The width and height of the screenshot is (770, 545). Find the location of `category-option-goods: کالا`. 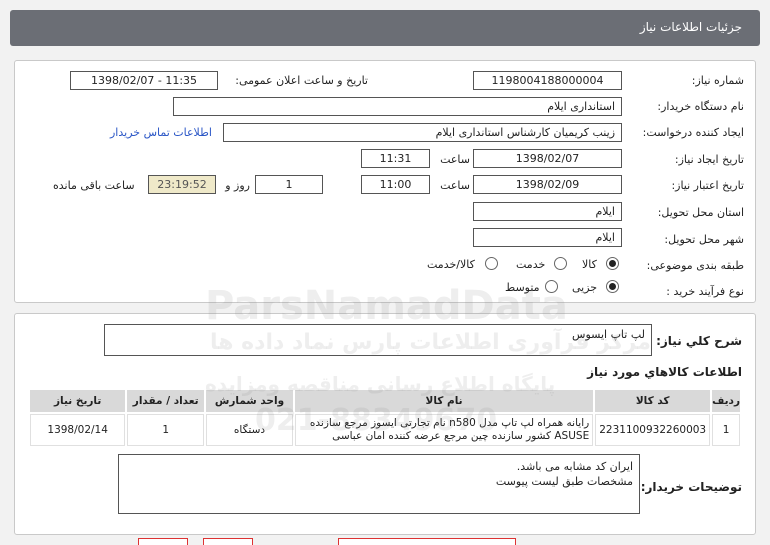

category-option-goods: کالا is located at coordinates (589, 264).